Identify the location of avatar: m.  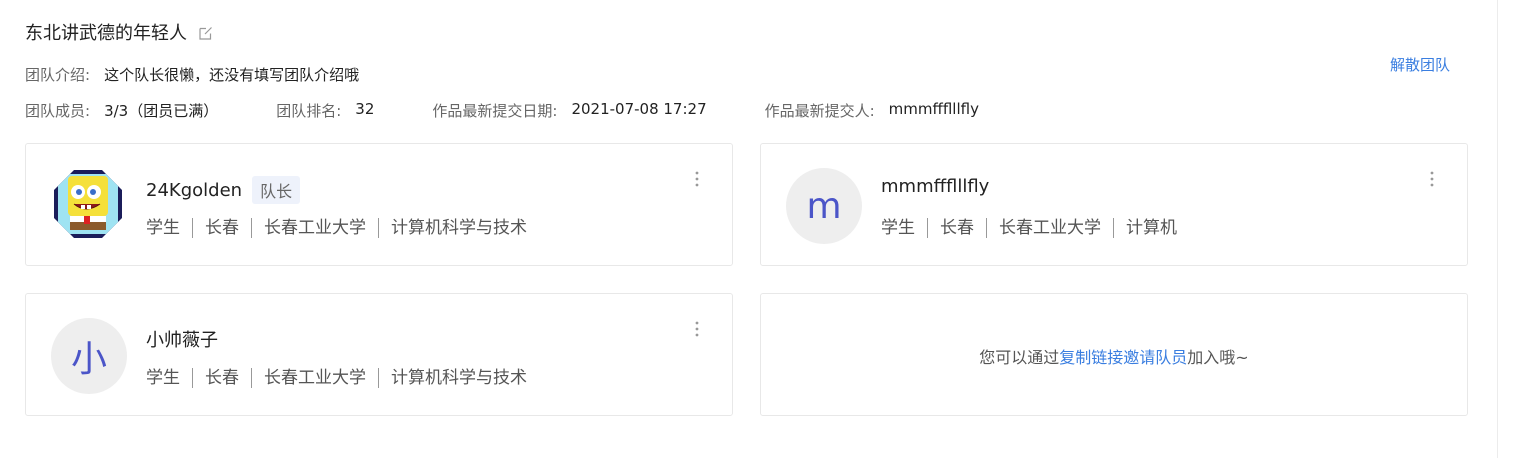
(824, 206).